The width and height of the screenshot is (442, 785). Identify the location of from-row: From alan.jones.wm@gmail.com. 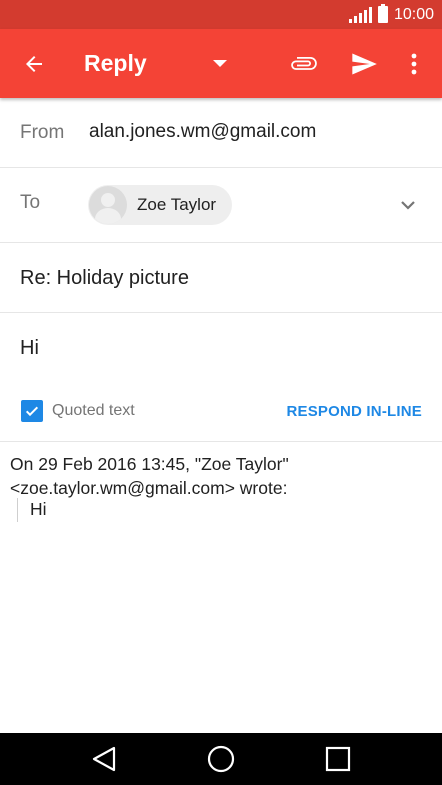
(221, 133).